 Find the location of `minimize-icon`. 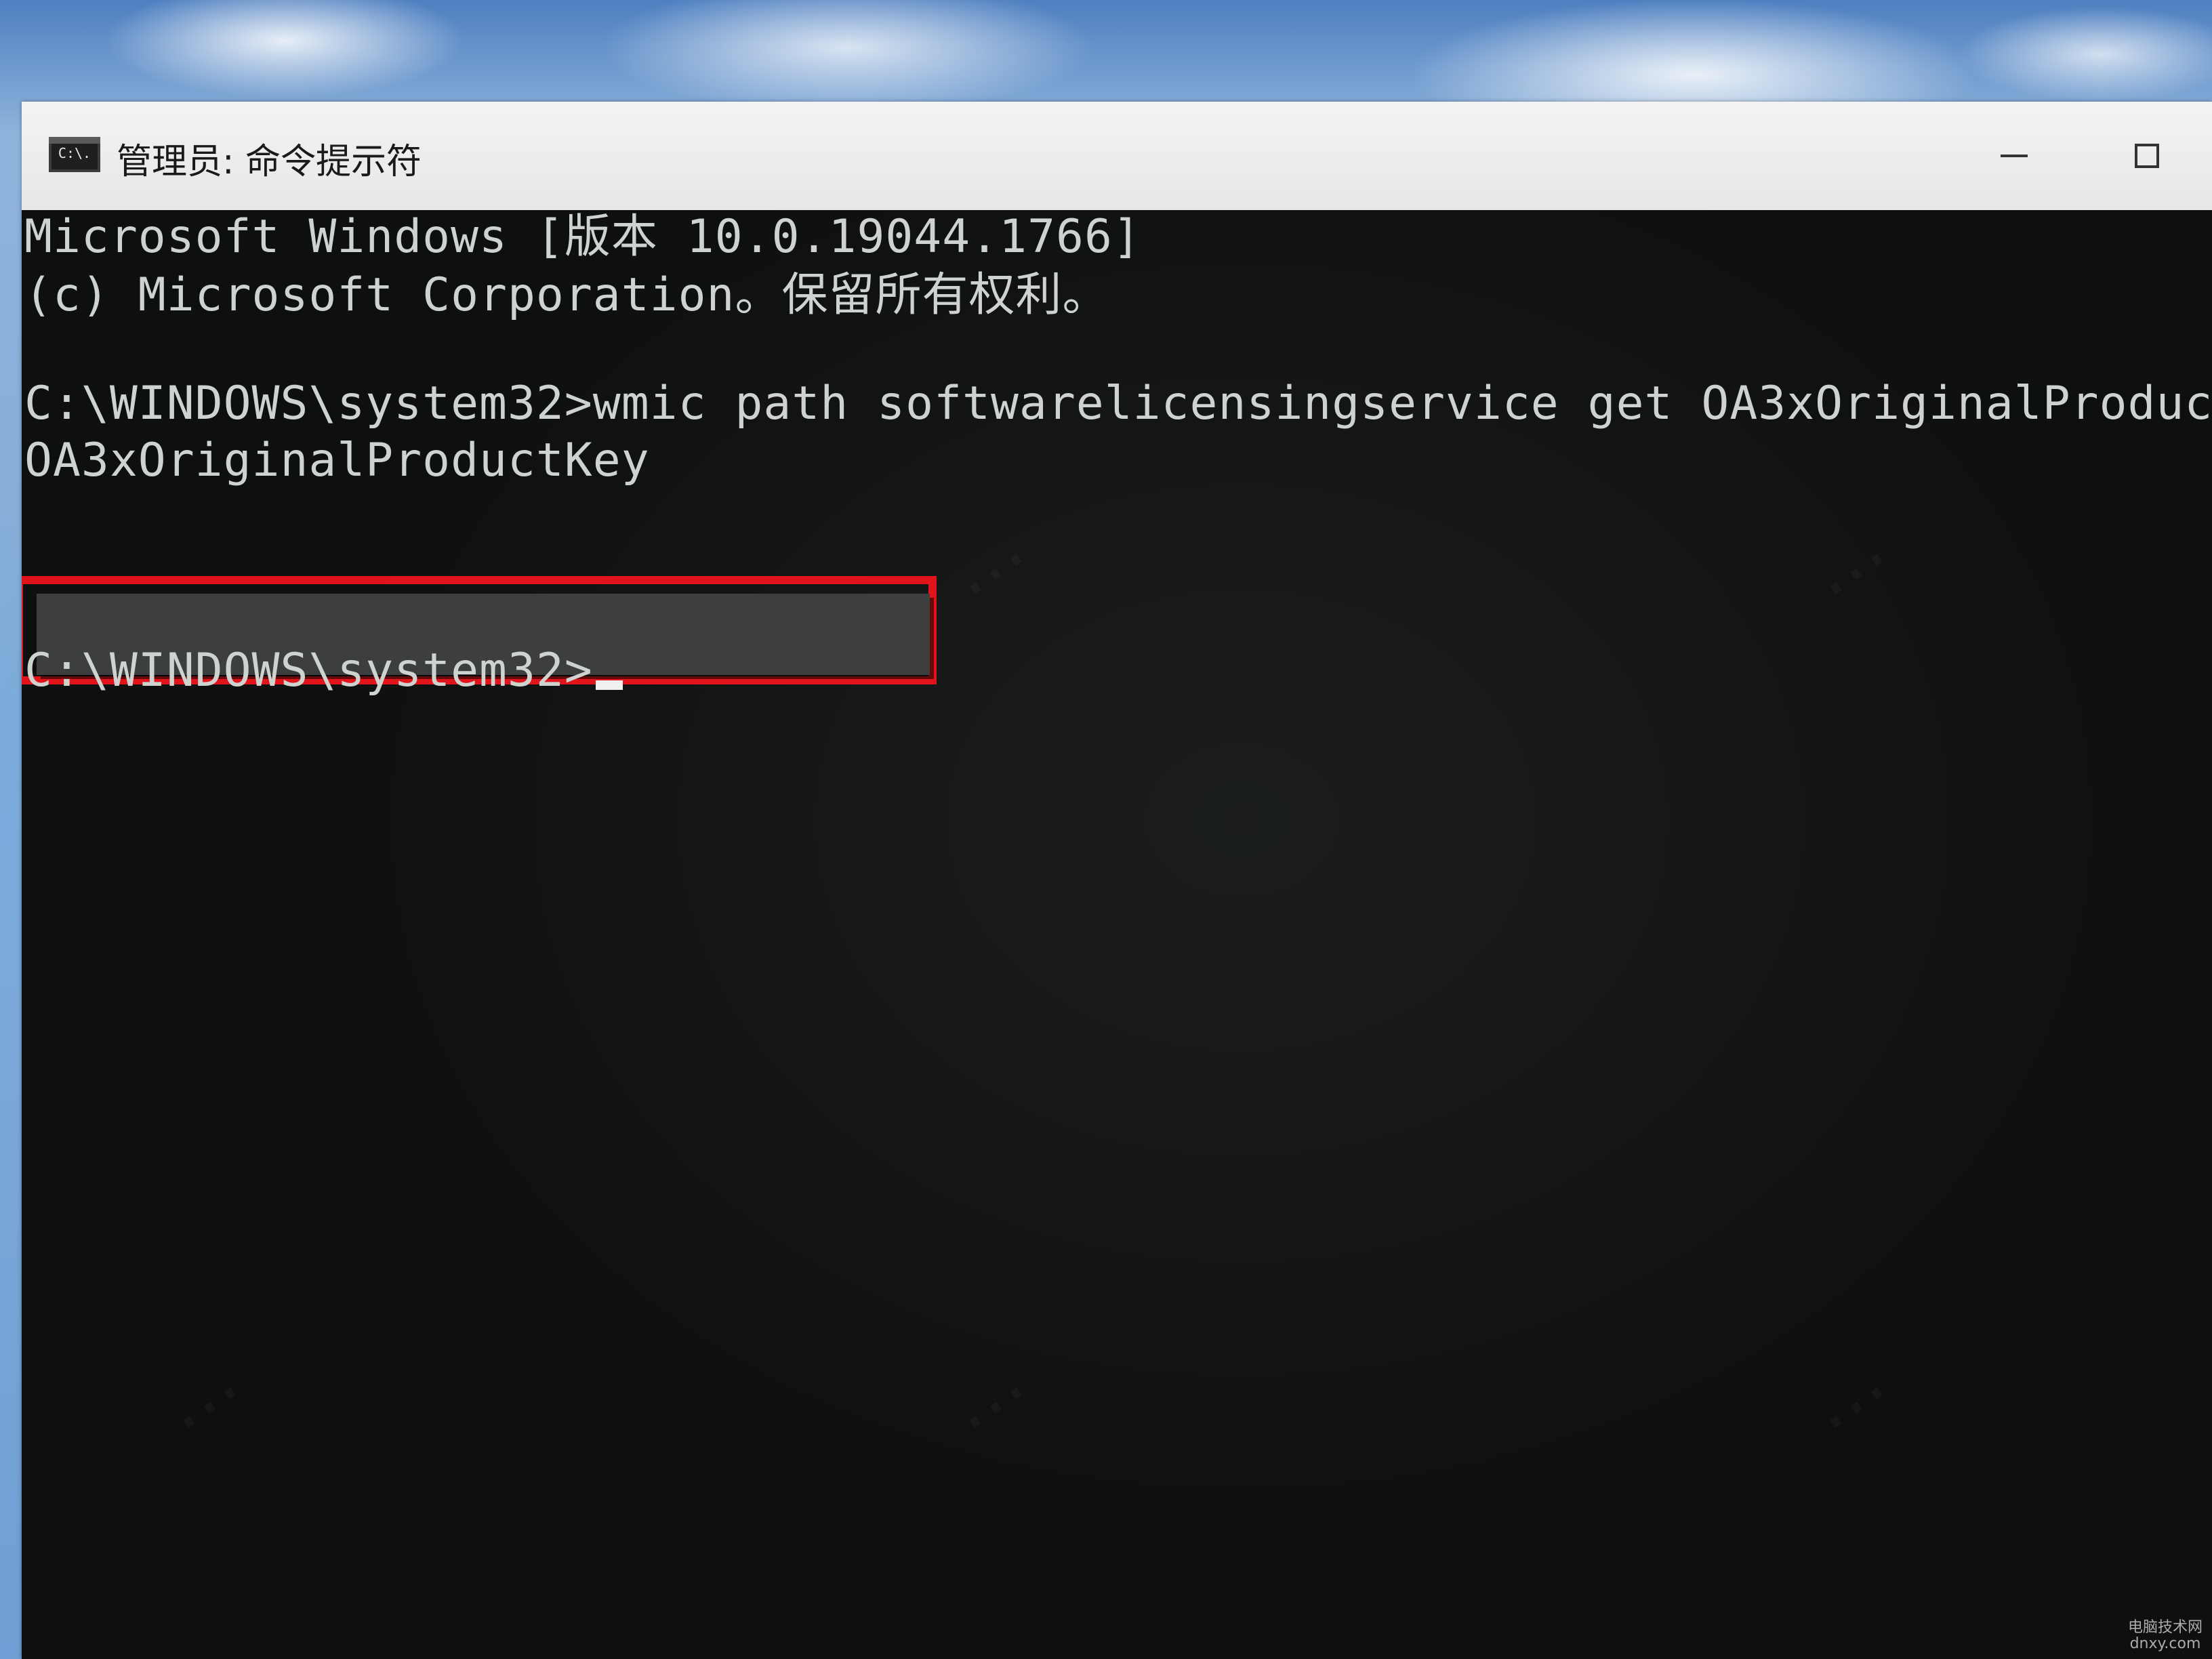

minimize-icon is located at coordinates (2014, 156).